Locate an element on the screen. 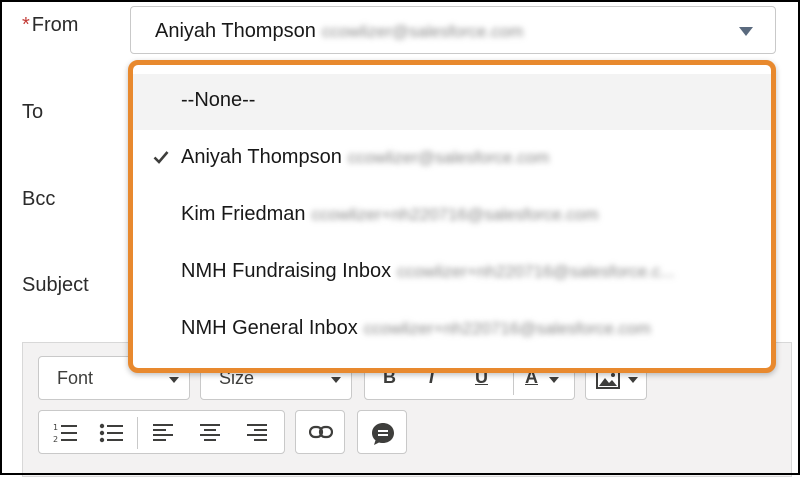 The width and height of the screenshot is (800, 477). align-right-icon is located at coordinates (256, 433).